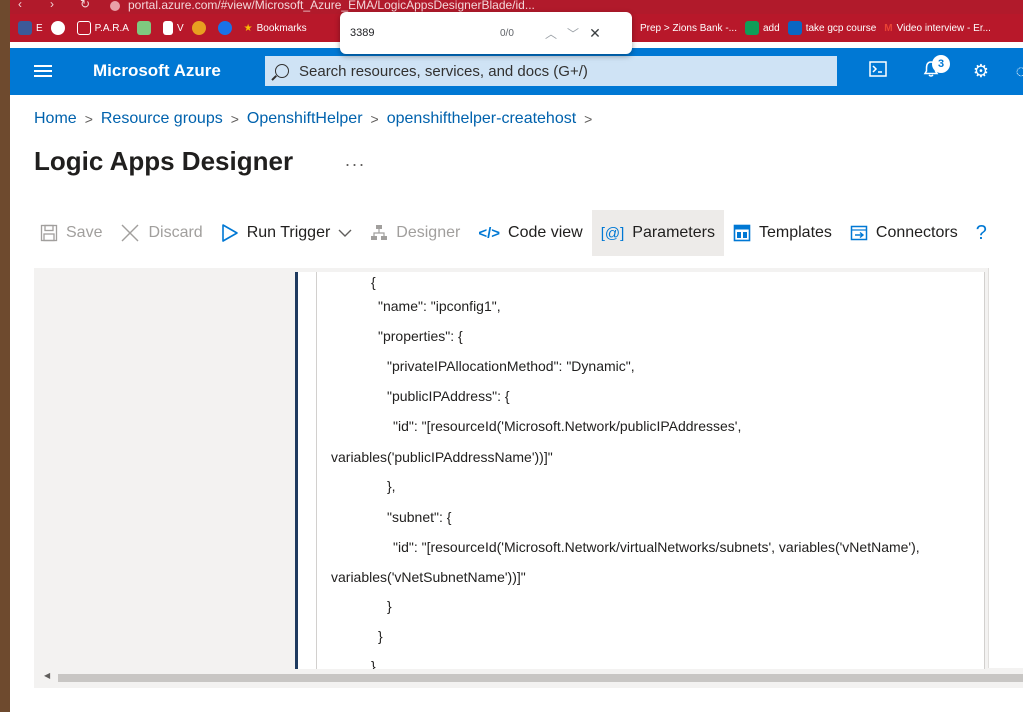  I want to click on notification-badge: 3, so click(941, 64).